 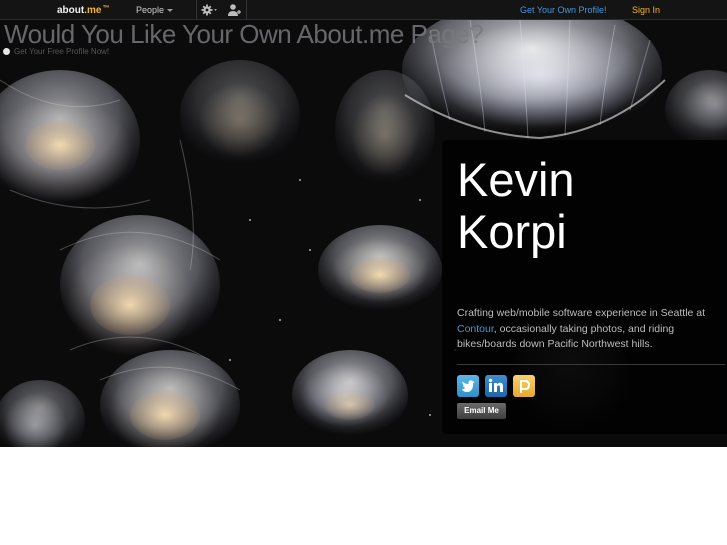 I want to click on twitter-link, so click(x=468, y=386).